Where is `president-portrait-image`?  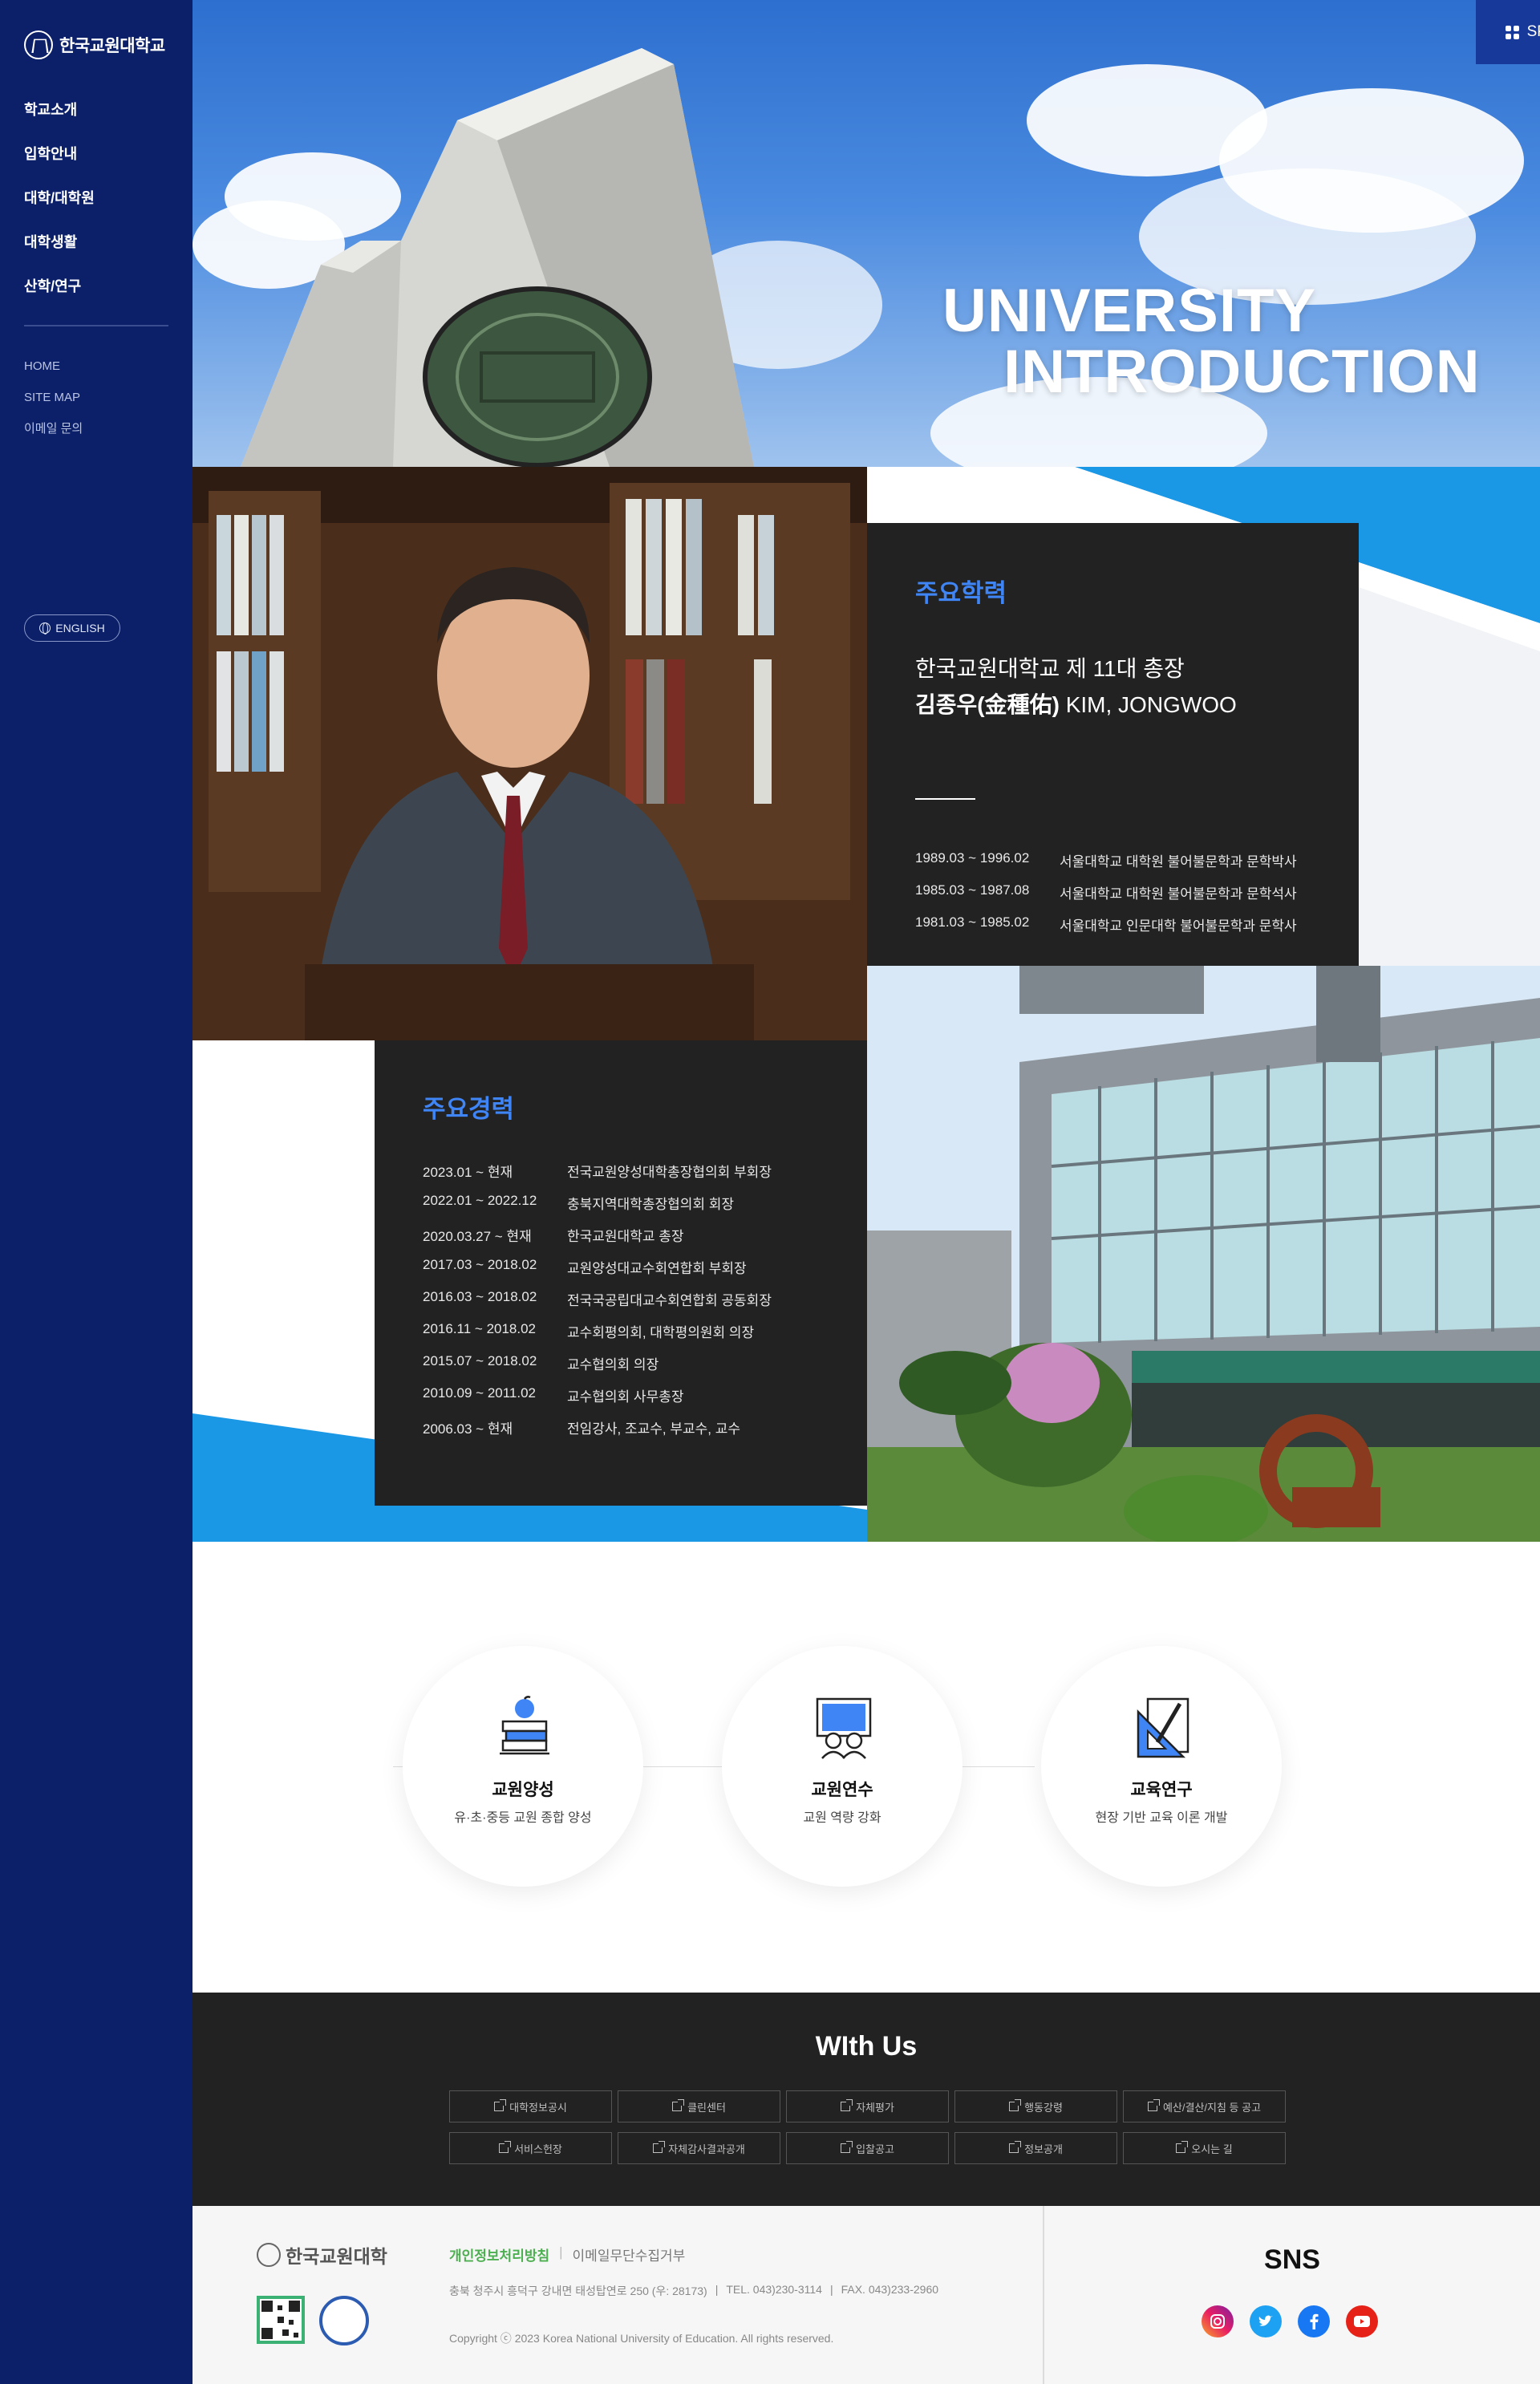
president-portrait-image is located at coordinates (529, 753).